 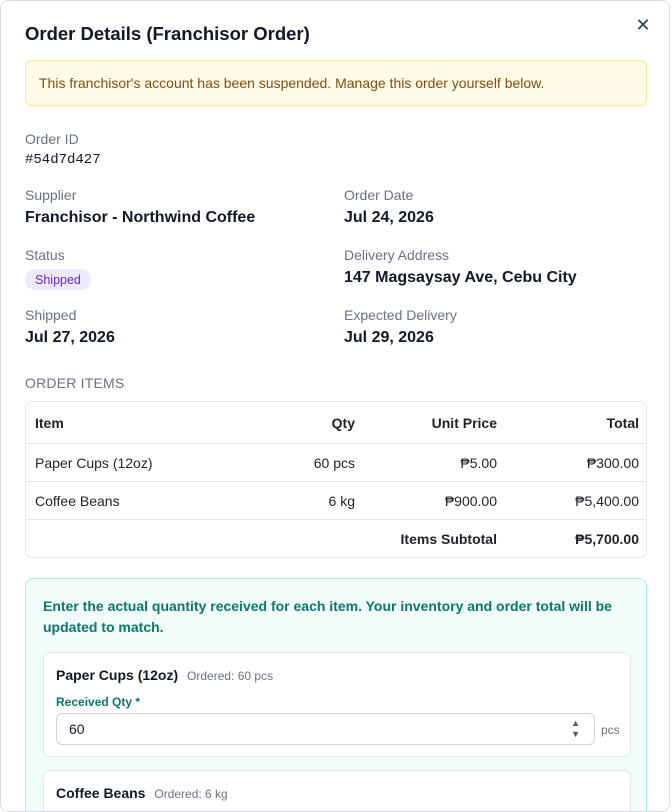 What do you see at coordinates (341, 500) in the screenshot?
I see `row-qty: 6 kg` at bounding box center [341, 500].